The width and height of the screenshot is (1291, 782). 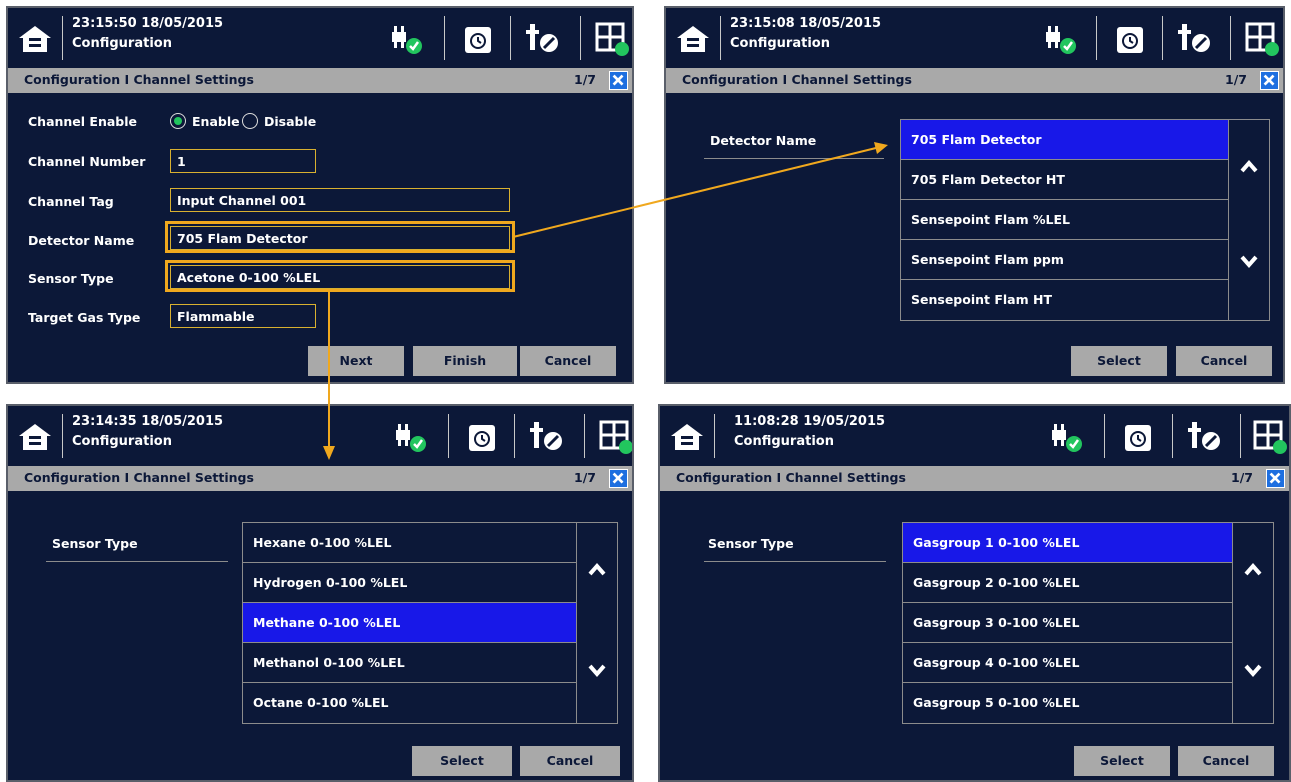 What do you see at coordinates (81, 240) in the screenshot?
I see `detector-name-label: Detector Name` at bounding box center [81, 240].